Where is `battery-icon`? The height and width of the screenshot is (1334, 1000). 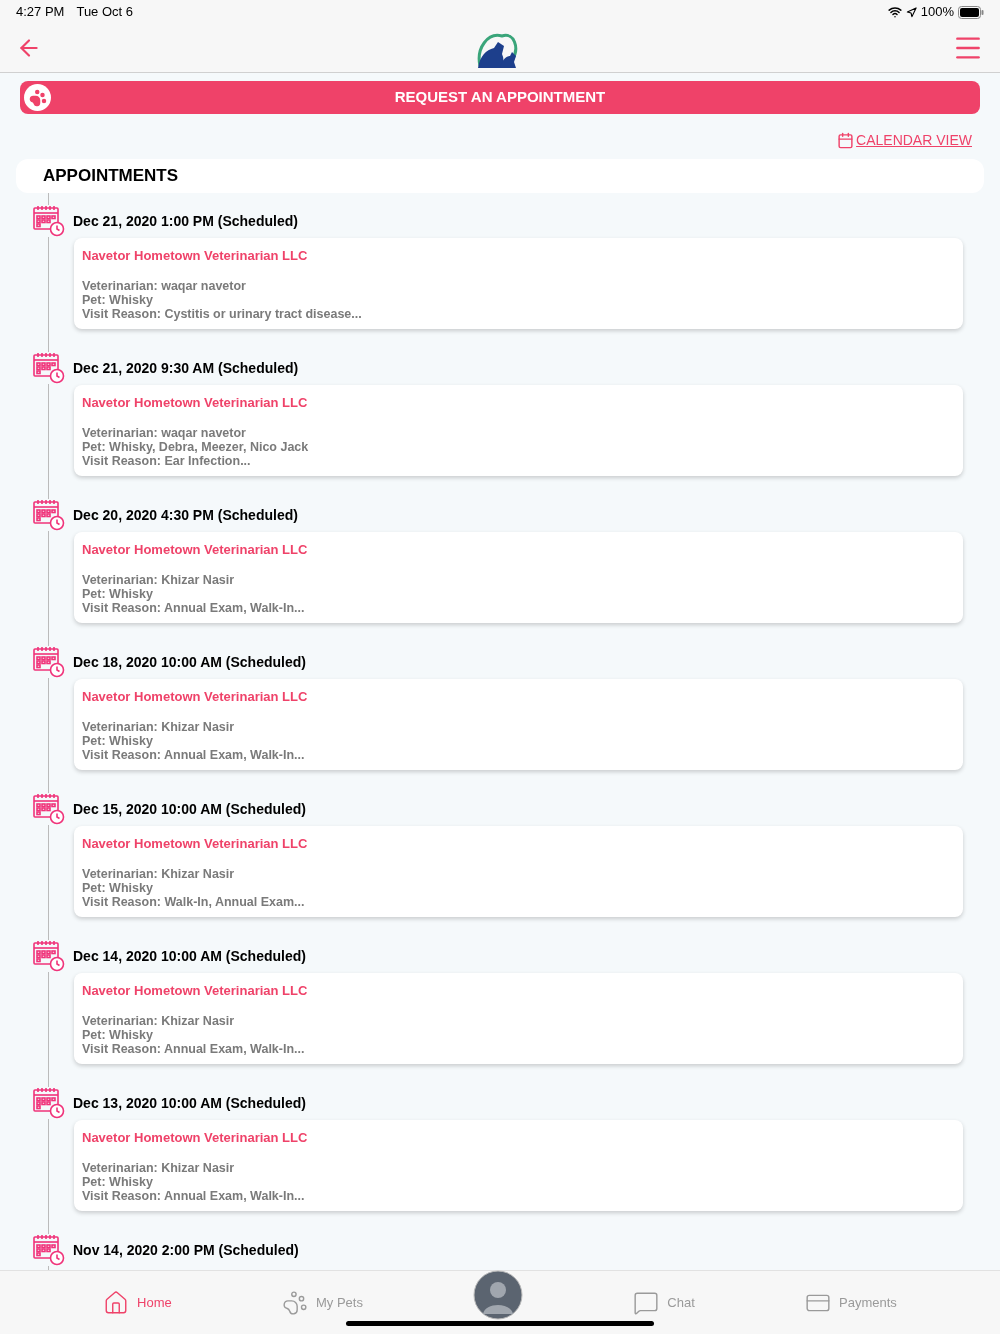
battery-icon is located at coordinates (971, 12).